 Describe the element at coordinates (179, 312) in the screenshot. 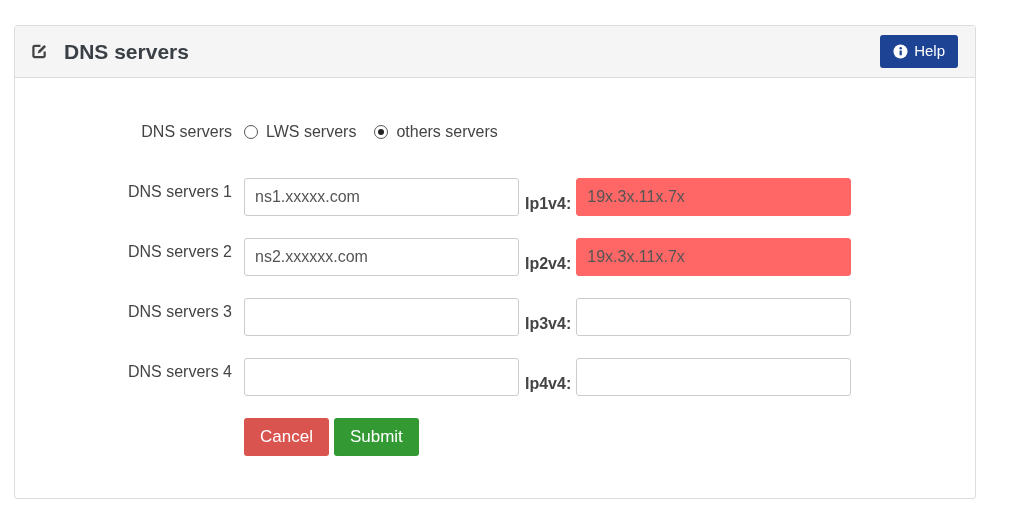

I see `field-label: DNS servers 3` at that location.